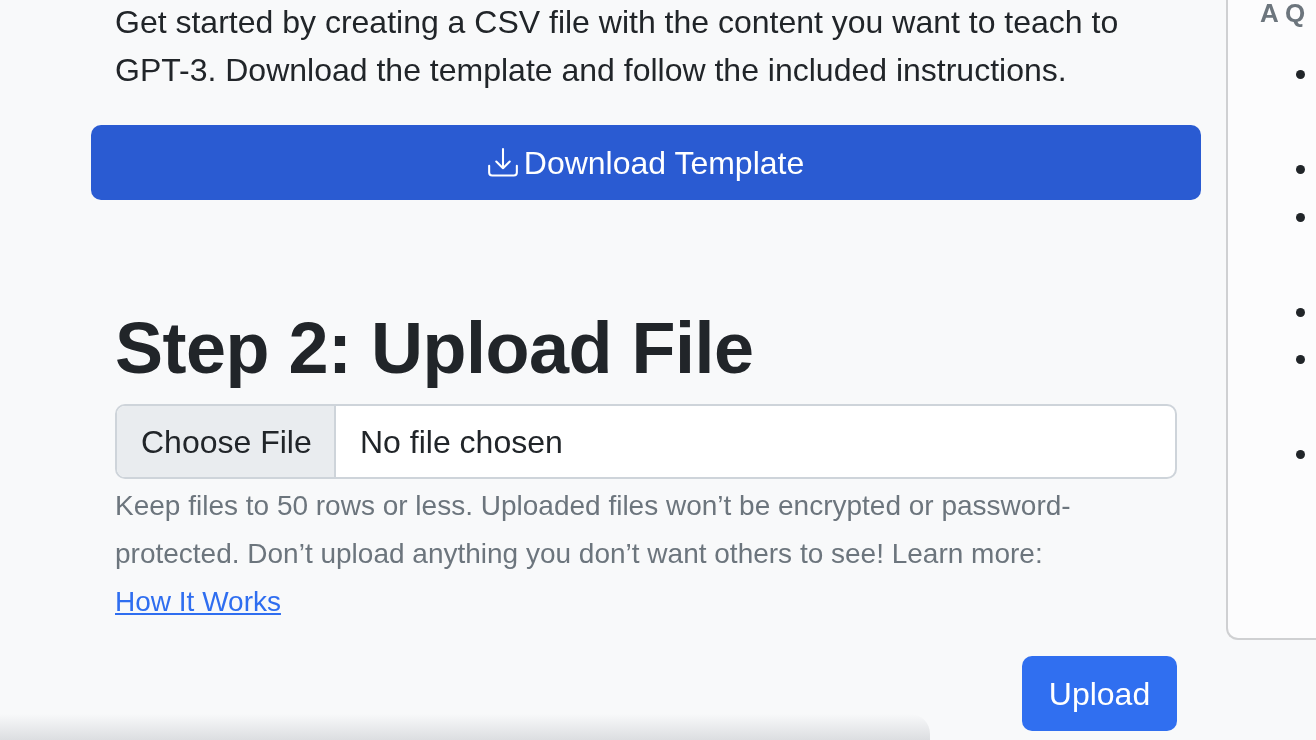 The image size is (1316, 740). Describe the element at coordinates (435, 348) in the screenshot. I see `step-heading: Step 2: Upload File` at that location.